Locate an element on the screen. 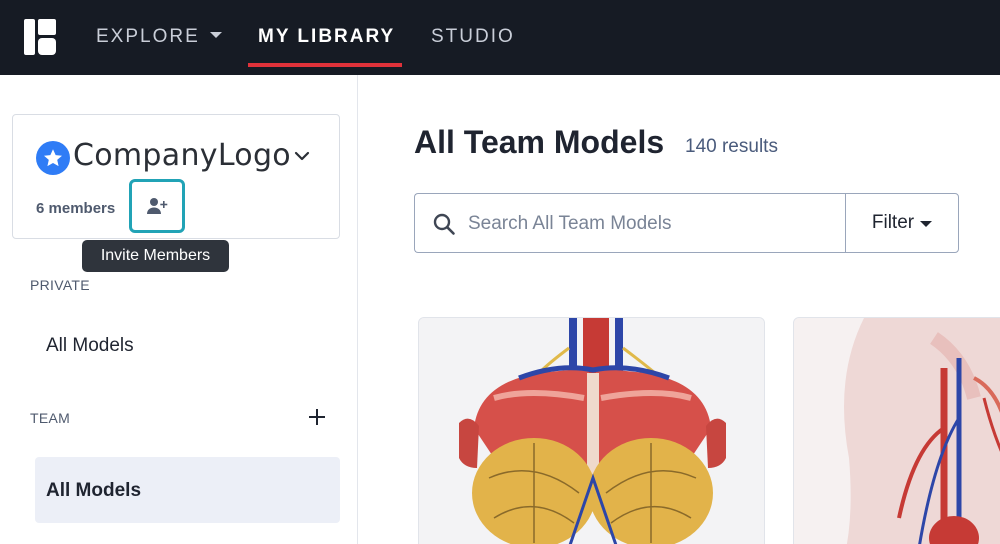  top-navigation-bar: EXPLORE MY LIBRARY STUDIO is located at coordinates (500, 37).